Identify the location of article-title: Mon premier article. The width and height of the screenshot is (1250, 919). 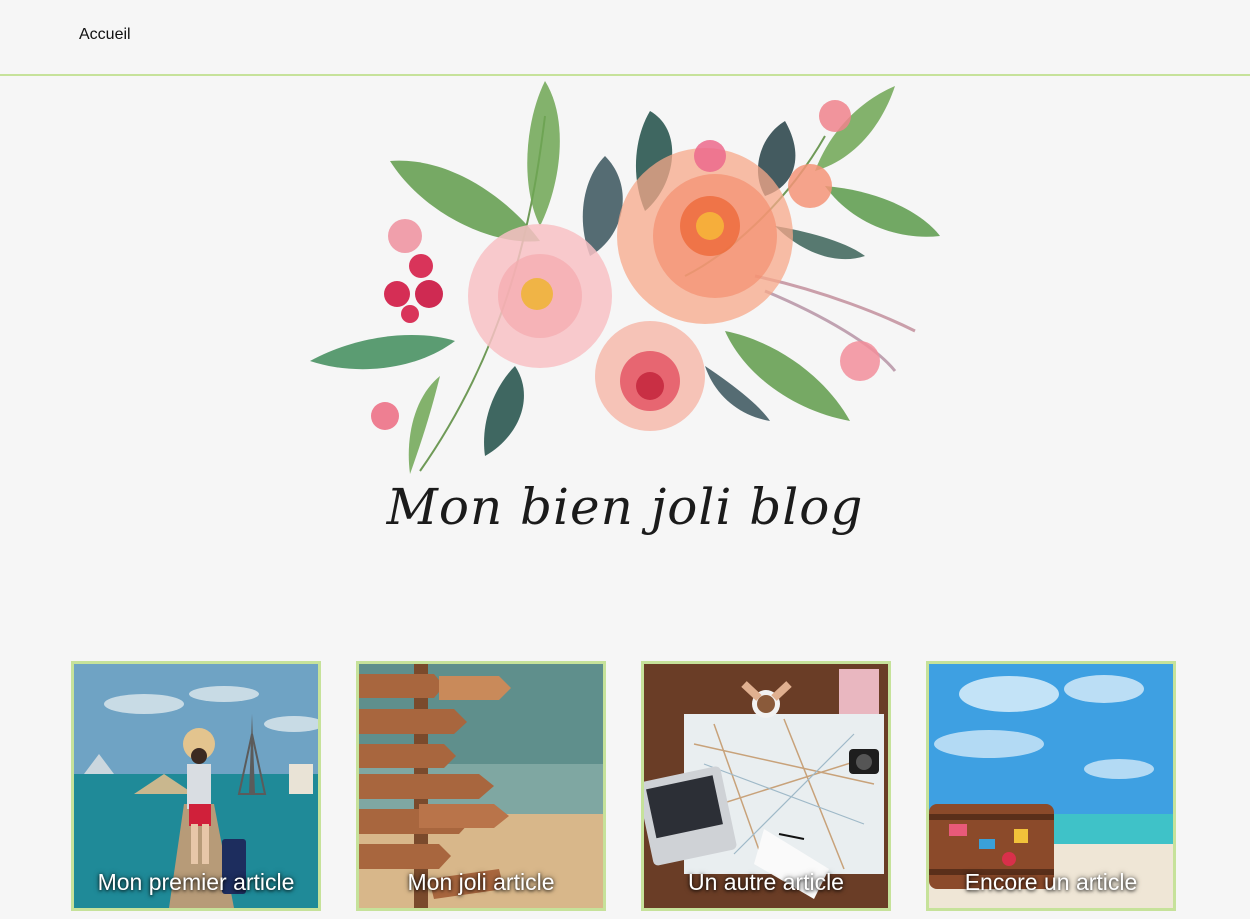
(196, 882).